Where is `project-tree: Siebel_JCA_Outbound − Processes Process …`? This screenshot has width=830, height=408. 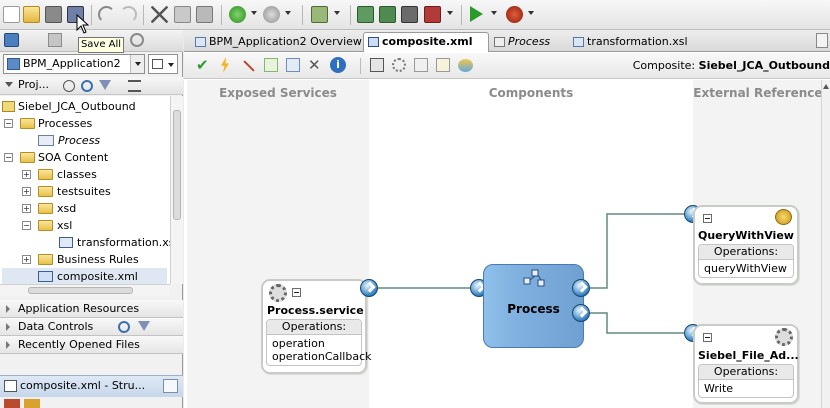 project-tree: Siebel_JCA_Outbound − Processes Process … is located at coordinates (85, 190).